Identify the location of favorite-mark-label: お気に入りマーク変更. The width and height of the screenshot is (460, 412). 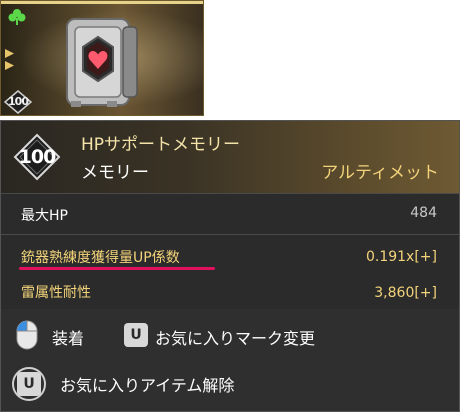
(235, 337).